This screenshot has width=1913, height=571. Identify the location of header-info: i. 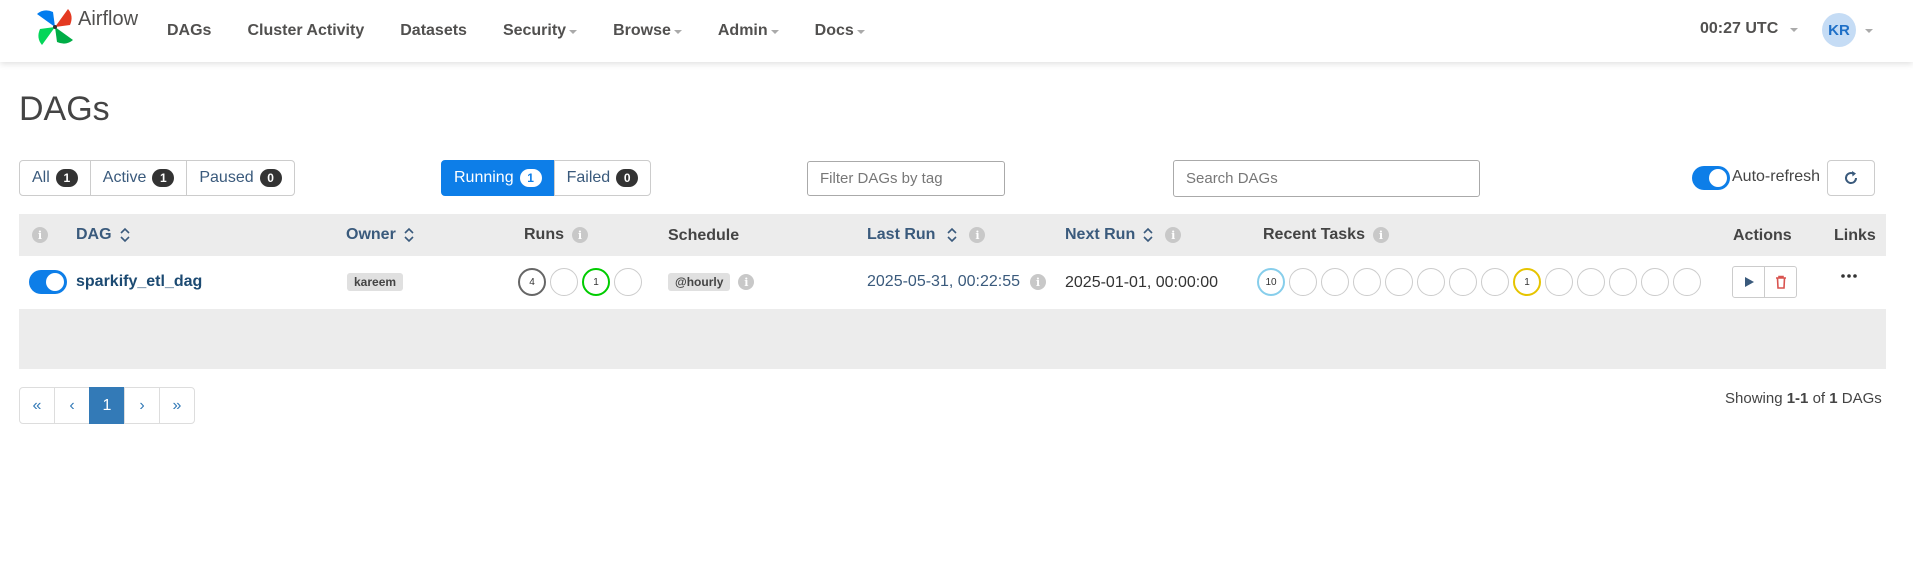
(40, 235).